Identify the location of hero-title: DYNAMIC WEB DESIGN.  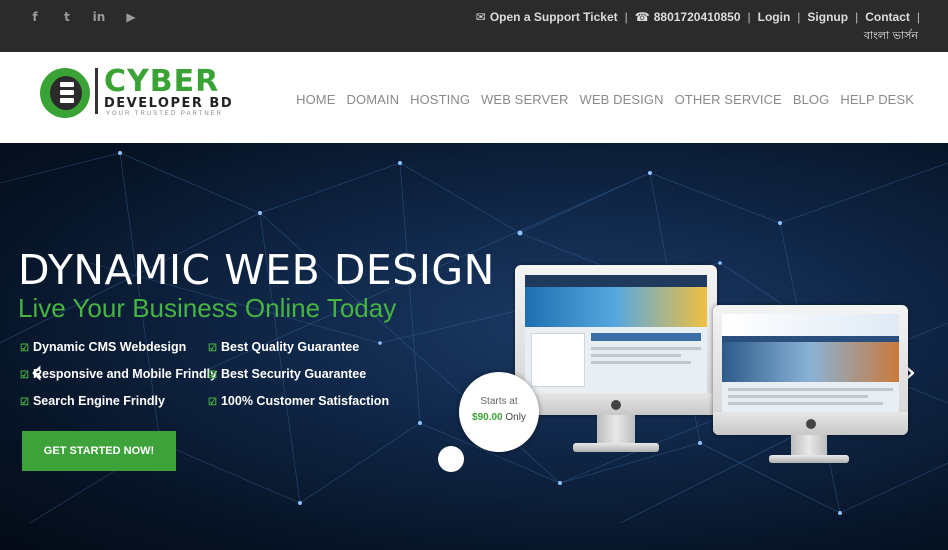
(256, 270).